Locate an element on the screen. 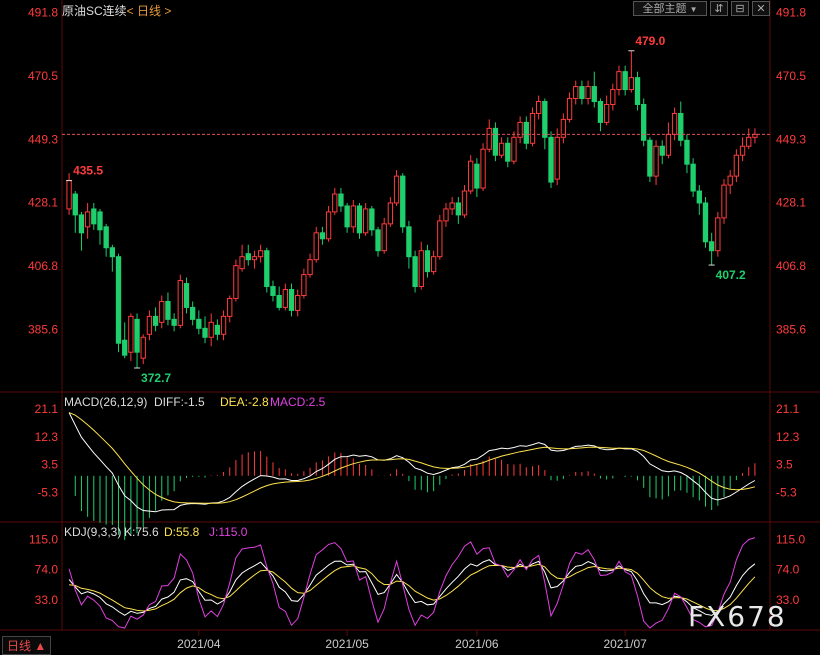  macd-tick-label: 12.3 is located at coordinates (47, 437).